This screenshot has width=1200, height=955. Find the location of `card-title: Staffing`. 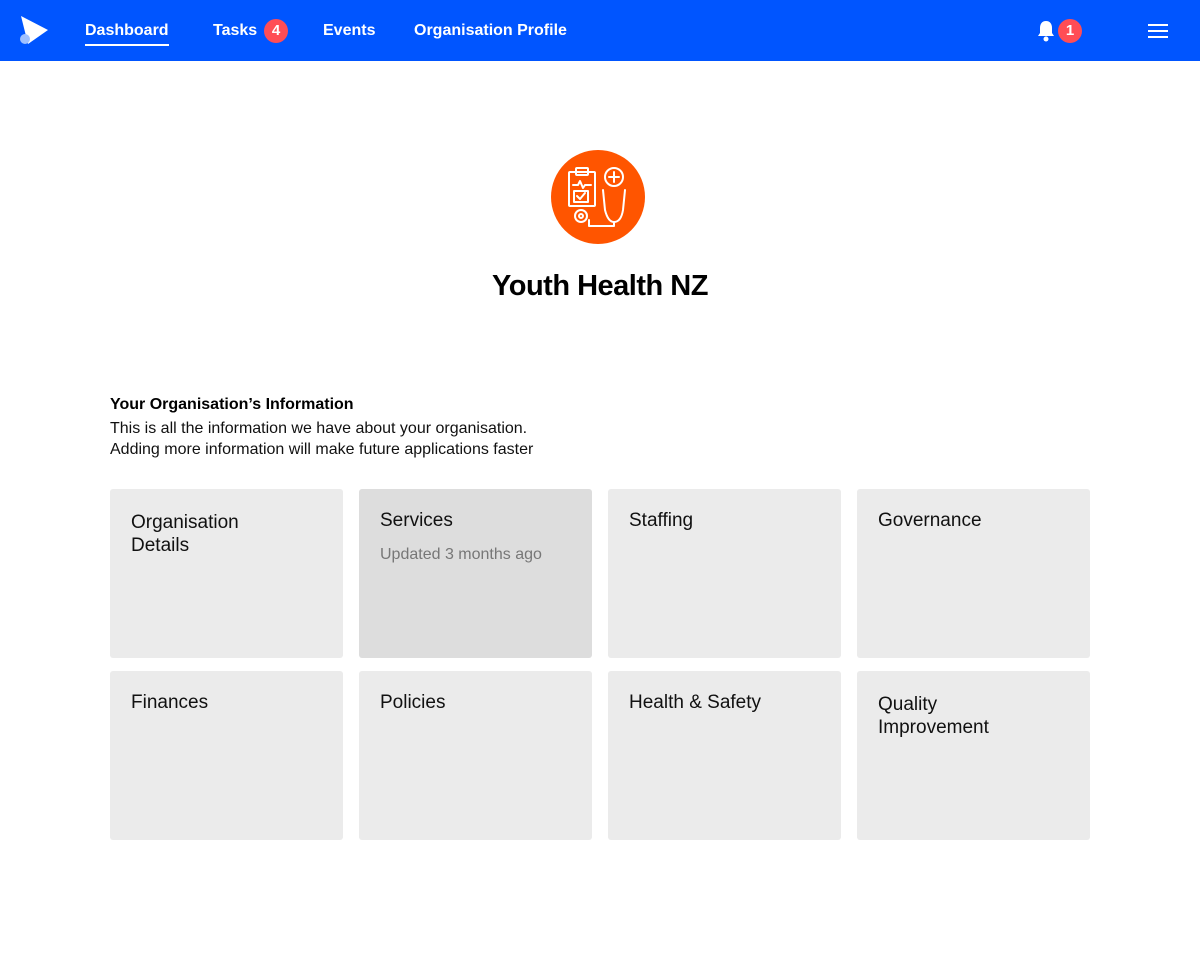

card-title: Staffing is located at coordinates (661, 520).